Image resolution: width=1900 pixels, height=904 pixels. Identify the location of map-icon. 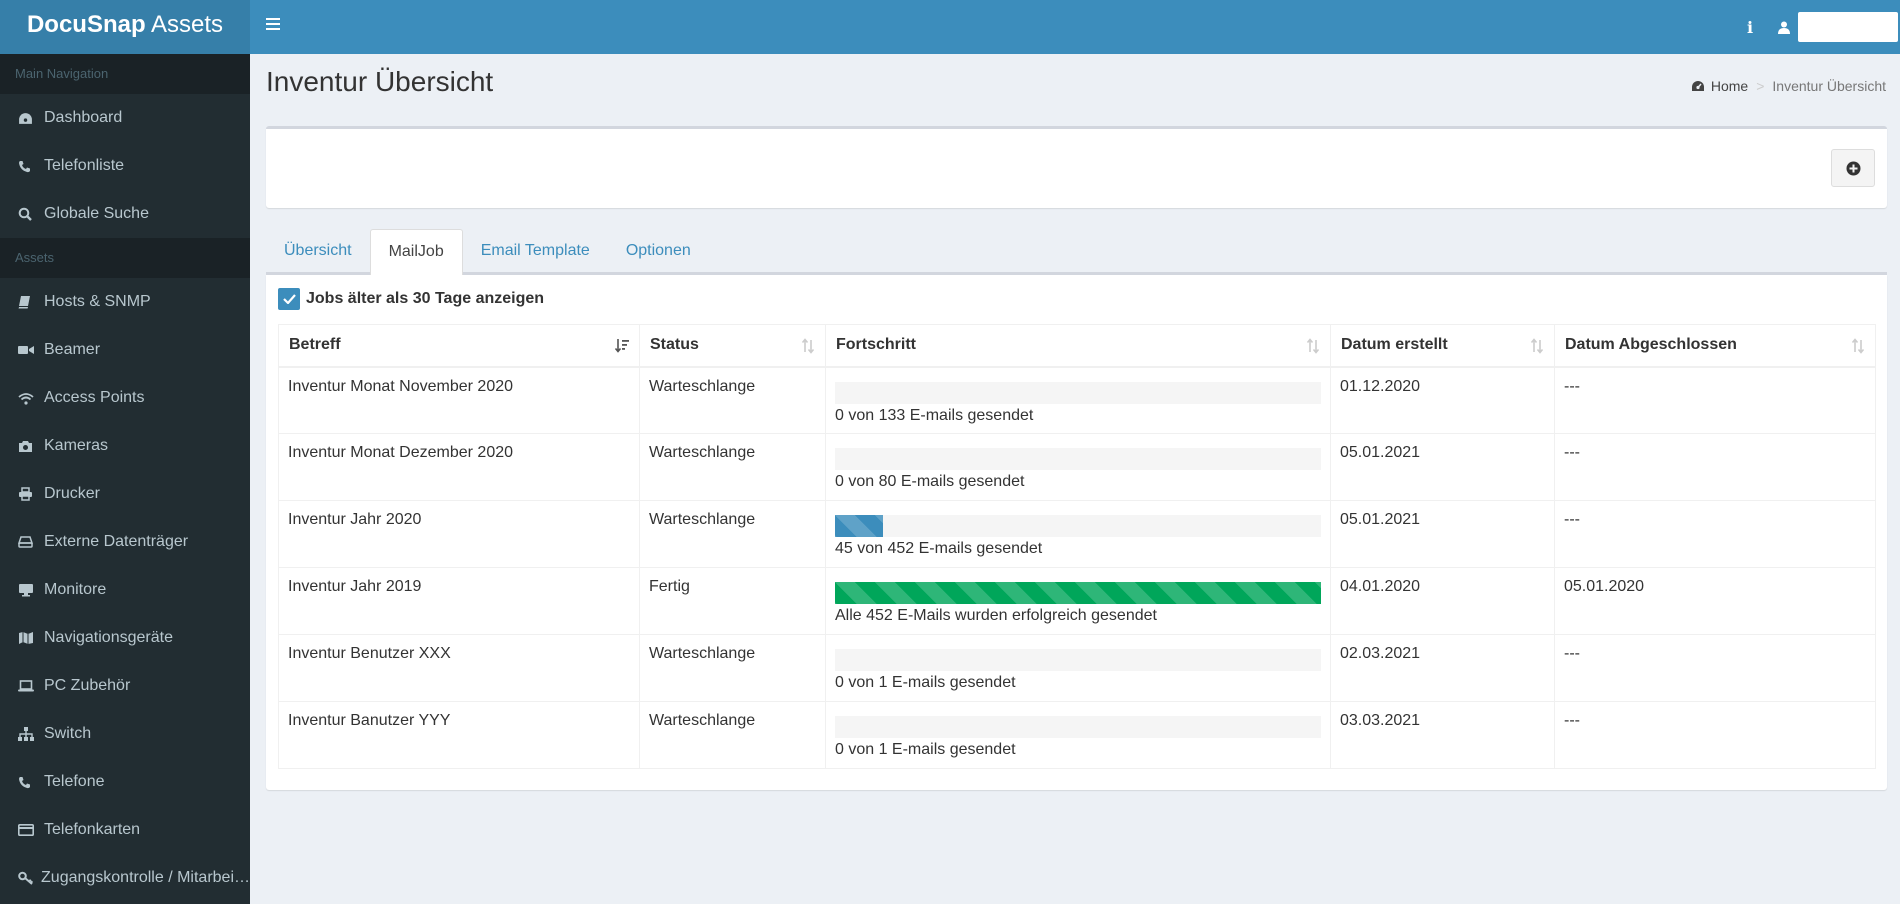
(31, 638).